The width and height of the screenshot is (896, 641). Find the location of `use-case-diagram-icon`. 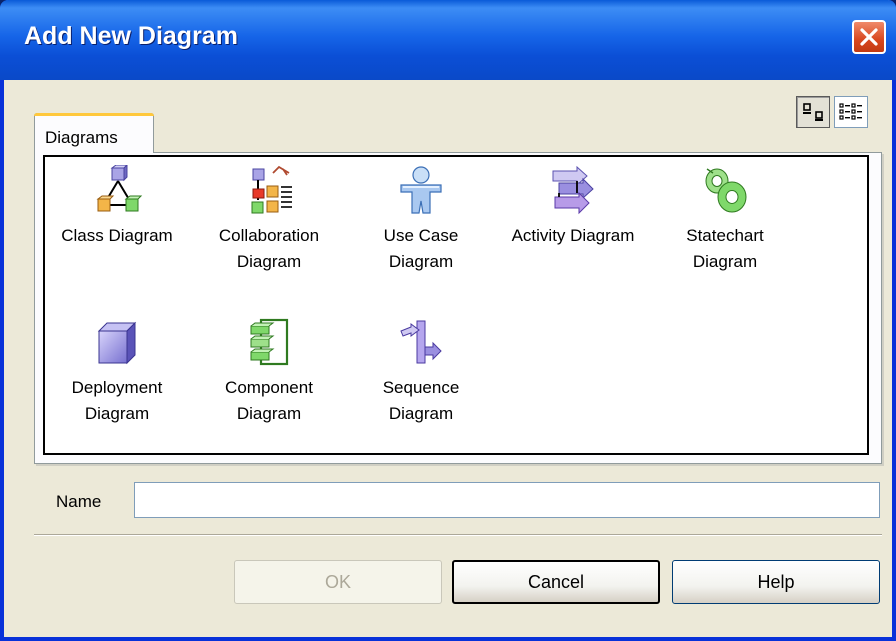

use-case-diagram-icon is located at coordinates (421, 190).